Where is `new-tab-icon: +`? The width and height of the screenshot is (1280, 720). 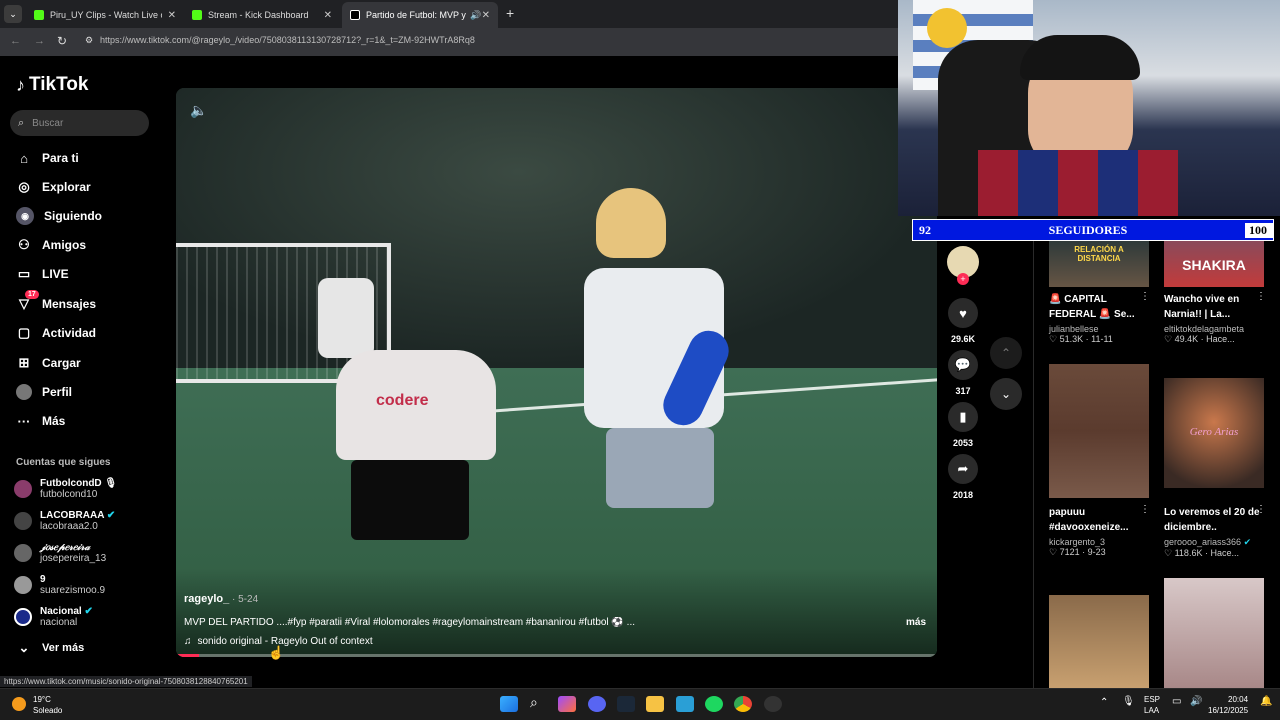
new-tab-icon: + is located at coordinates (510, 13).